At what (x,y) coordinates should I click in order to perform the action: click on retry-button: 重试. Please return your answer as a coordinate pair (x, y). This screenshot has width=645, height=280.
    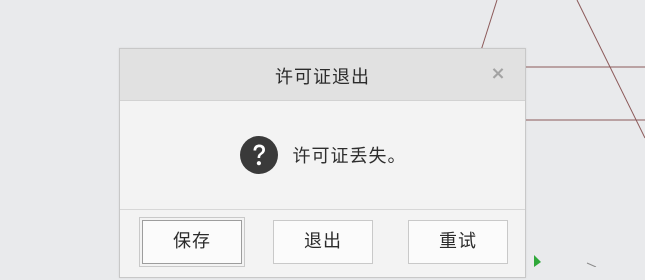
    Looking at the image, I should click on (458, 242).